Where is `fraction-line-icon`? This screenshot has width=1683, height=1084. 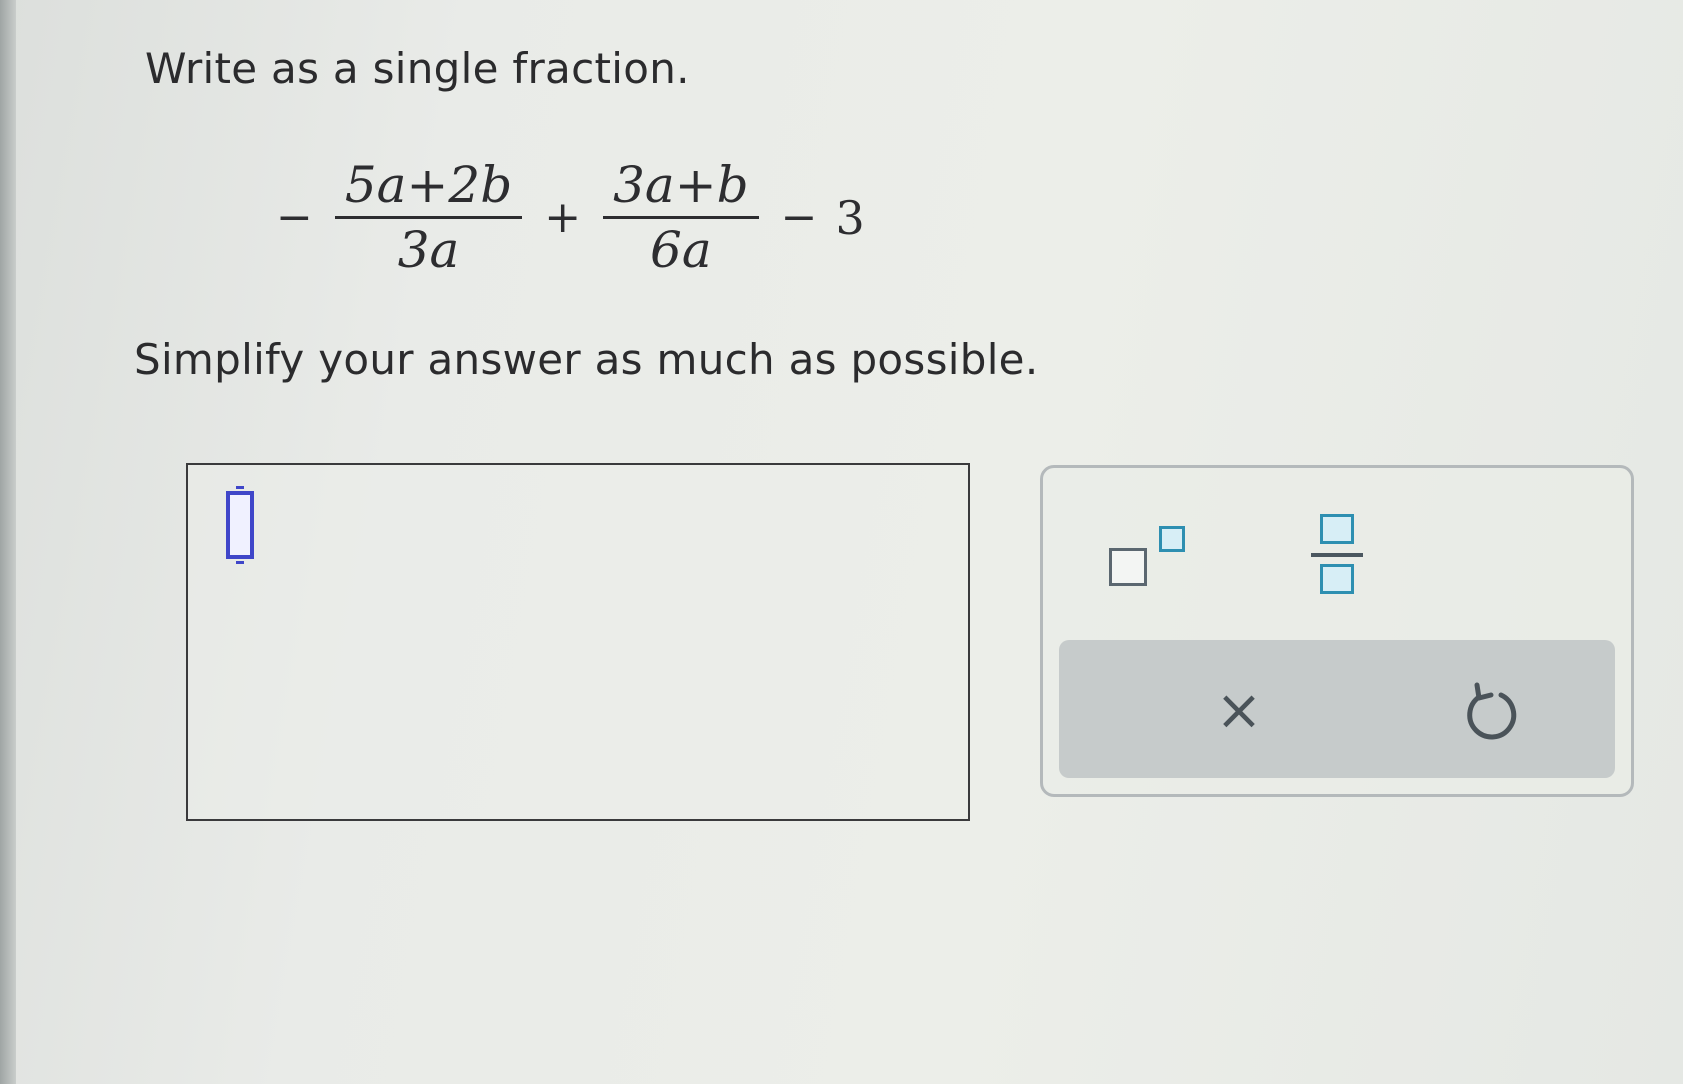
fraction-line-icon is located at coordinates (1337, 555).